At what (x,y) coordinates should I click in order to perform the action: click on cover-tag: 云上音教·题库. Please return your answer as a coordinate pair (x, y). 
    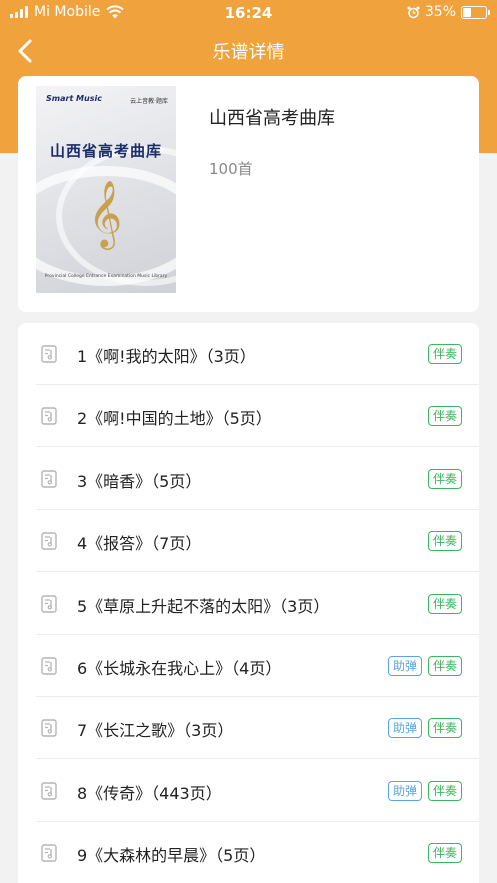
    Looking at the image, I should click on (149, 101).